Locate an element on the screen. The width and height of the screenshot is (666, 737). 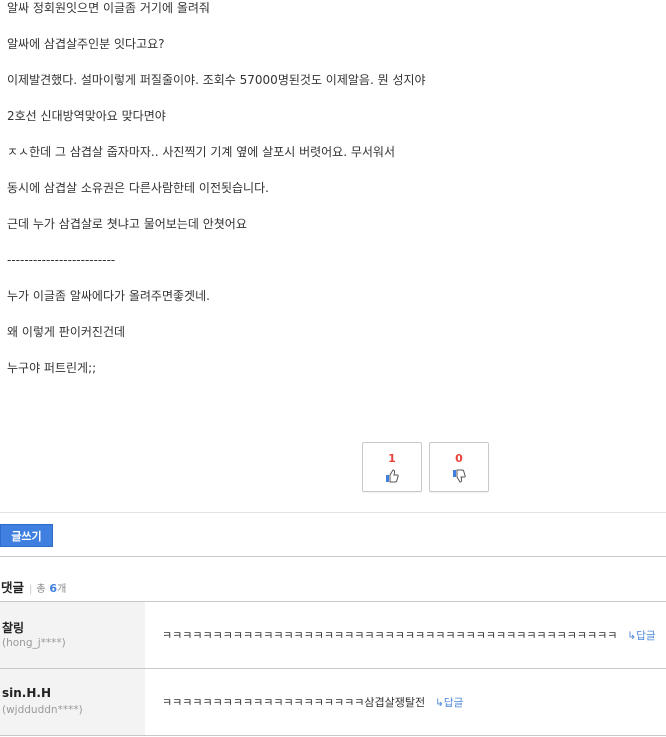
comment-divider is located at coordinates (333, 735).